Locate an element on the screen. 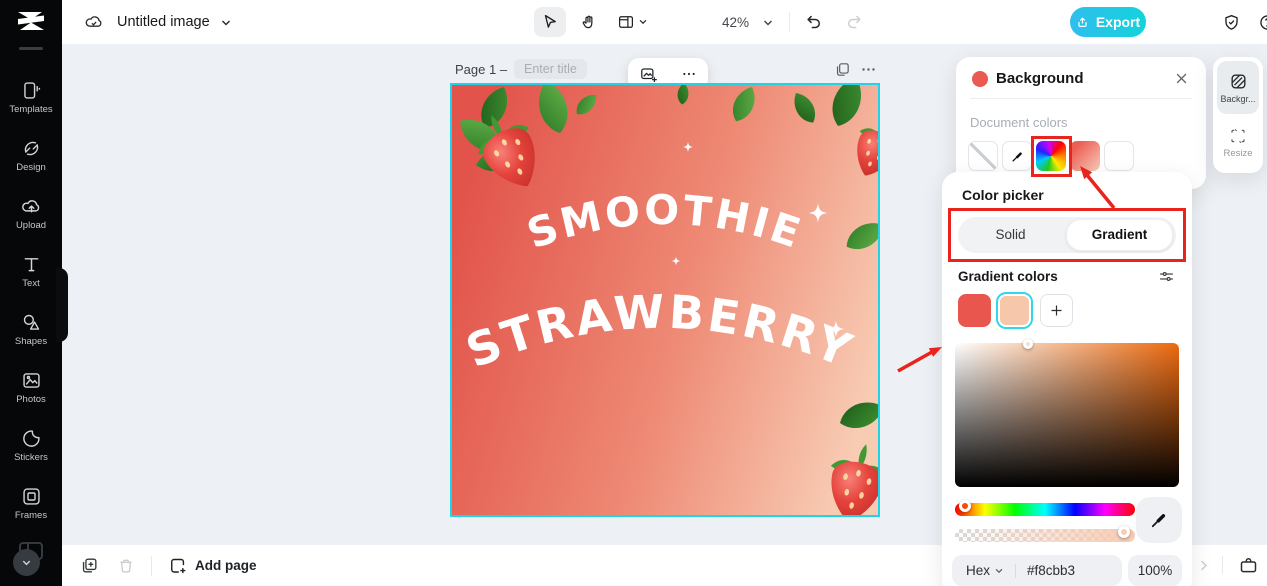 Image resolution: width=1267 pixels, height=586 pixels. more-options-icon is located at coordinates (689, 74).